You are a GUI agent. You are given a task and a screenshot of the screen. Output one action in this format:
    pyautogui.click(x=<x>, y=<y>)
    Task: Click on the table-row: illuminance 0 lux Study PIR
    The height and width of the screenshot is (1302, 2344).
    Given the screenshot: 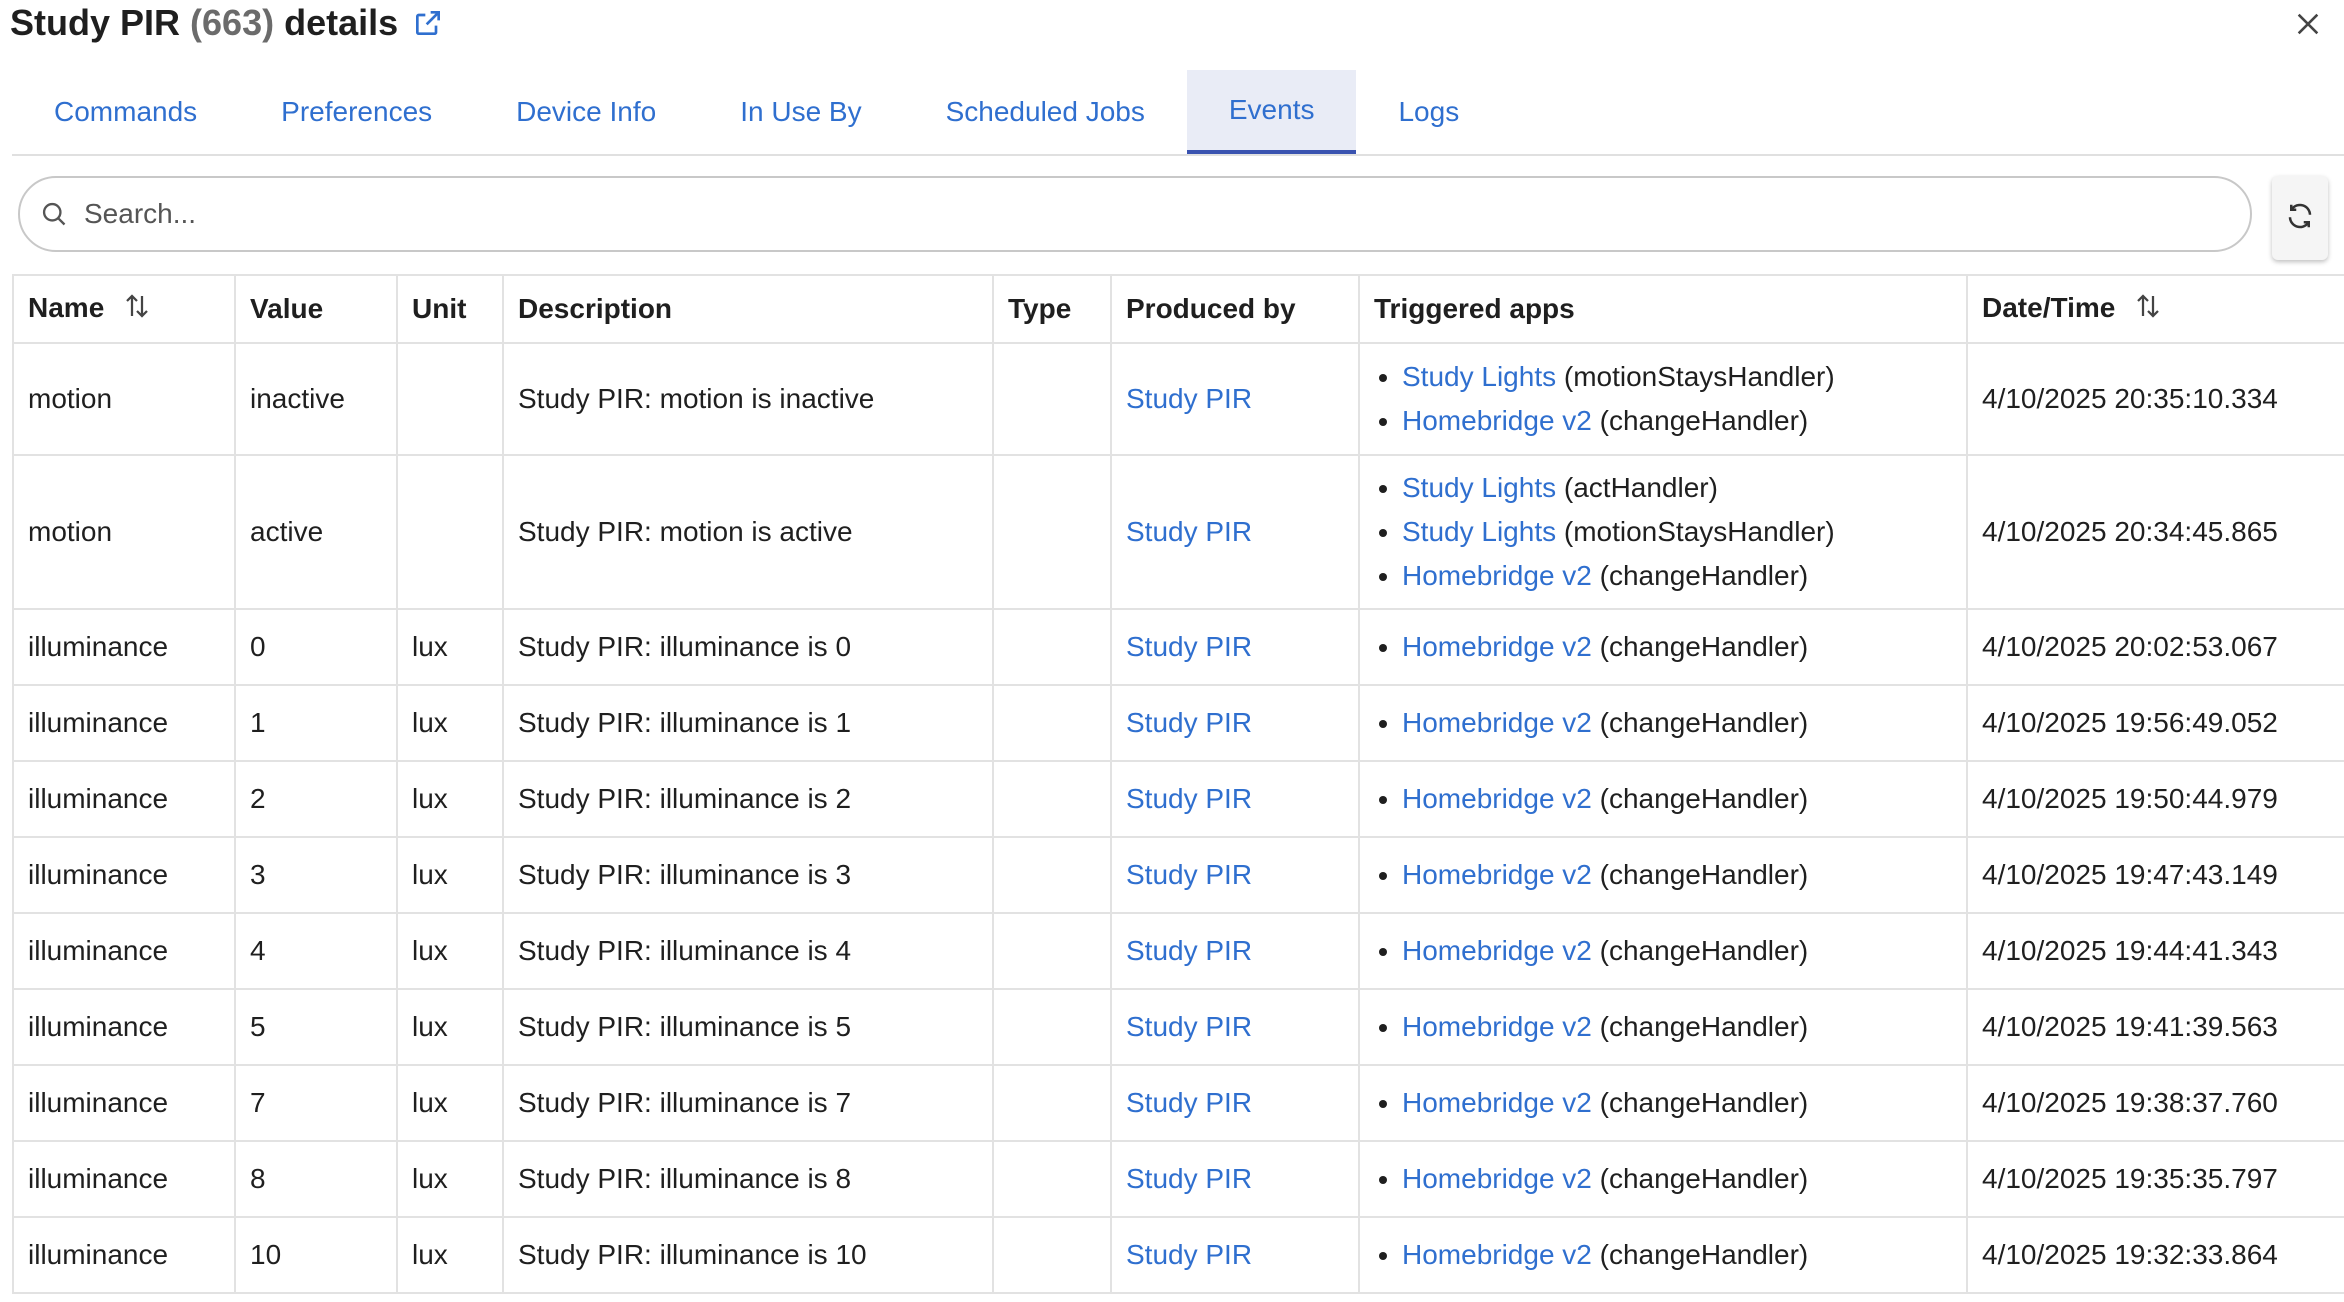 What is the action you would take?
    pyautogui.click(x=1178, y=647)
    